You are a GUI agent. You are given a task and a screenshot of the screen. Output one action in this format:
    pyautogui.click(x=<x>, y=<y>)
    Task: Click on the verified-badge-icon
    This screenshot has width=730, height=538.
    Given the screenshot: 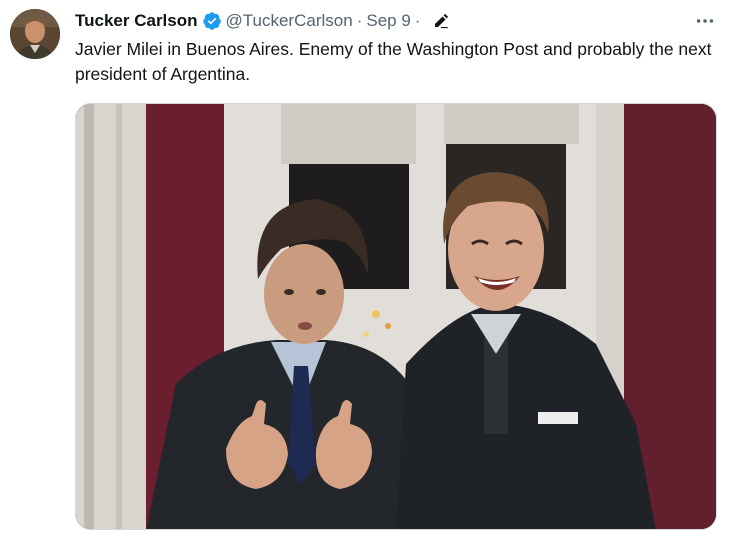 What is the action you would take?
    pyautogui.click(x=212, y=21)
    